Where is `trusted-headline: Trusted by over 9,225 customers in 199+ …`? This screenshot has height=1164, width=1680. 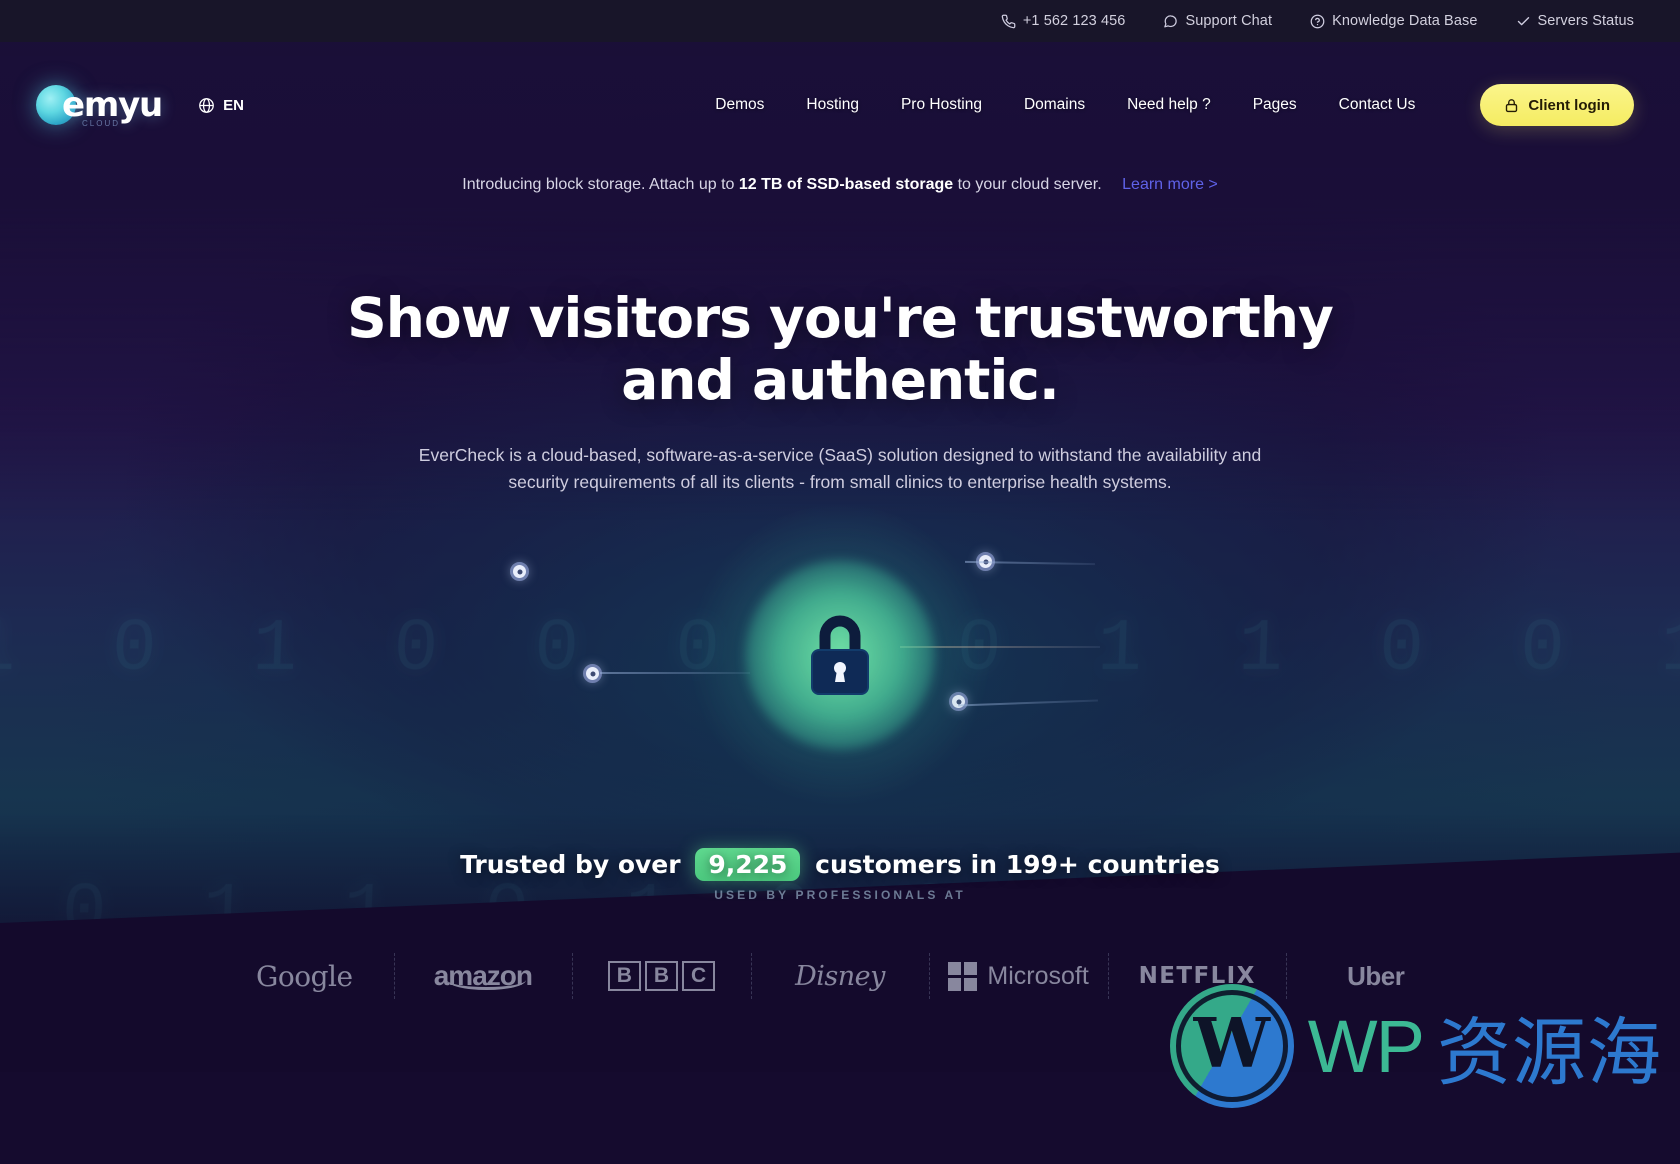
trusted-headline: Trusted by over 9,225 customers in 199+ … is located at coordinates (840, 864).